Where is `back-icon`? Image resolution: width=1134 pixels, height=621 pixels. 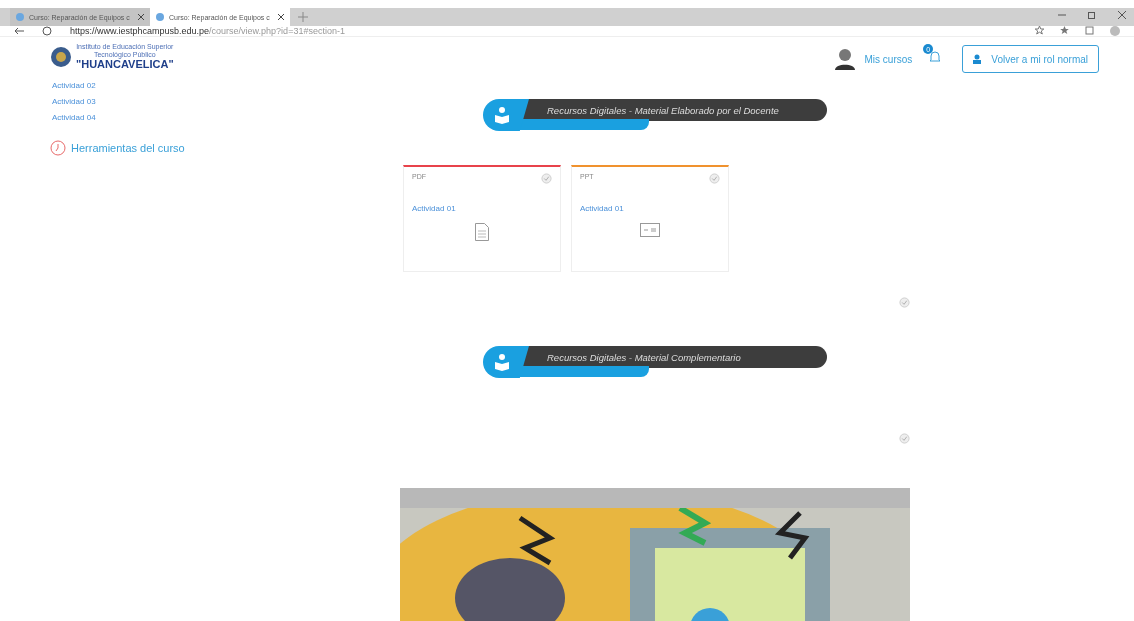 back-icon is located at coordinates (19, 31).